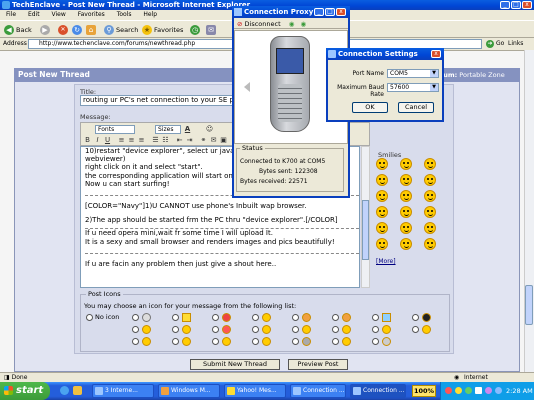 The image size is (534, 400). I want to click on proxy-minimize-button: _, so click(319, 12).